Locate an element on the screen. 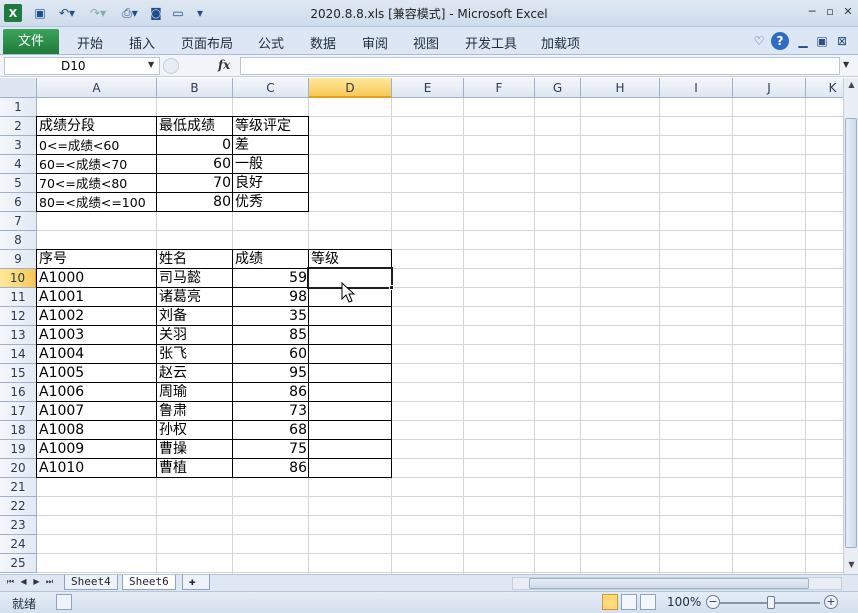 This screenshot has height=613, width=858. cell: A1010 is located at coordinates (97, 468).